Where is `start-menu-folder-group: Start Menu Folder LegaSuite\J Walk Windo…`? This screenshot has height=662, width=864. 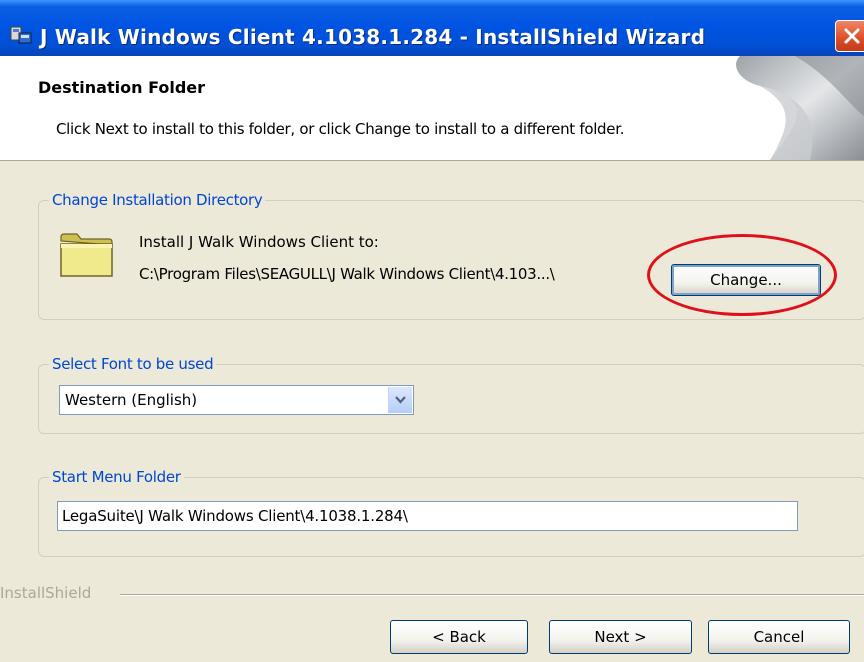 start-menu-folder-group: Start Menu Folder LegaSuite\J Walk Windo… is located at coordinates (451, 512).